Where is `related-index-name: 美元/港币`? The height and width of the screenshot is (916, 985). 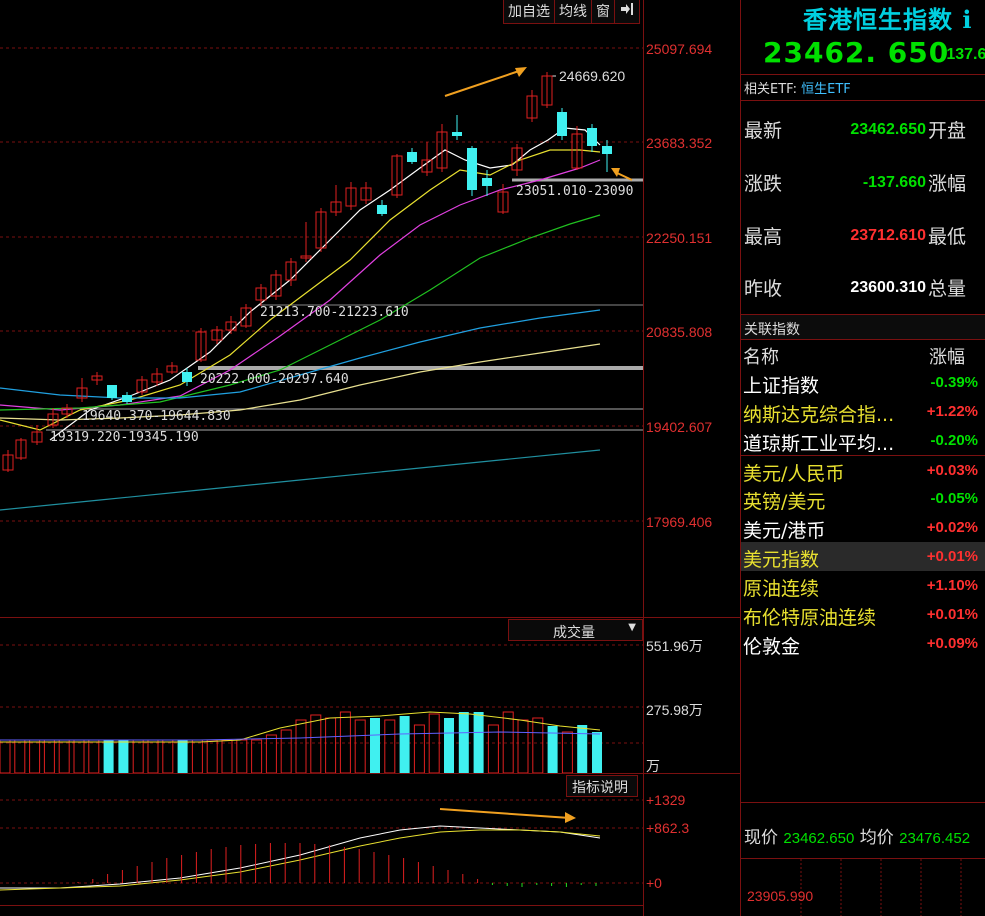
related-index-name: 美元/港币 is located at coordinates (784, 531).